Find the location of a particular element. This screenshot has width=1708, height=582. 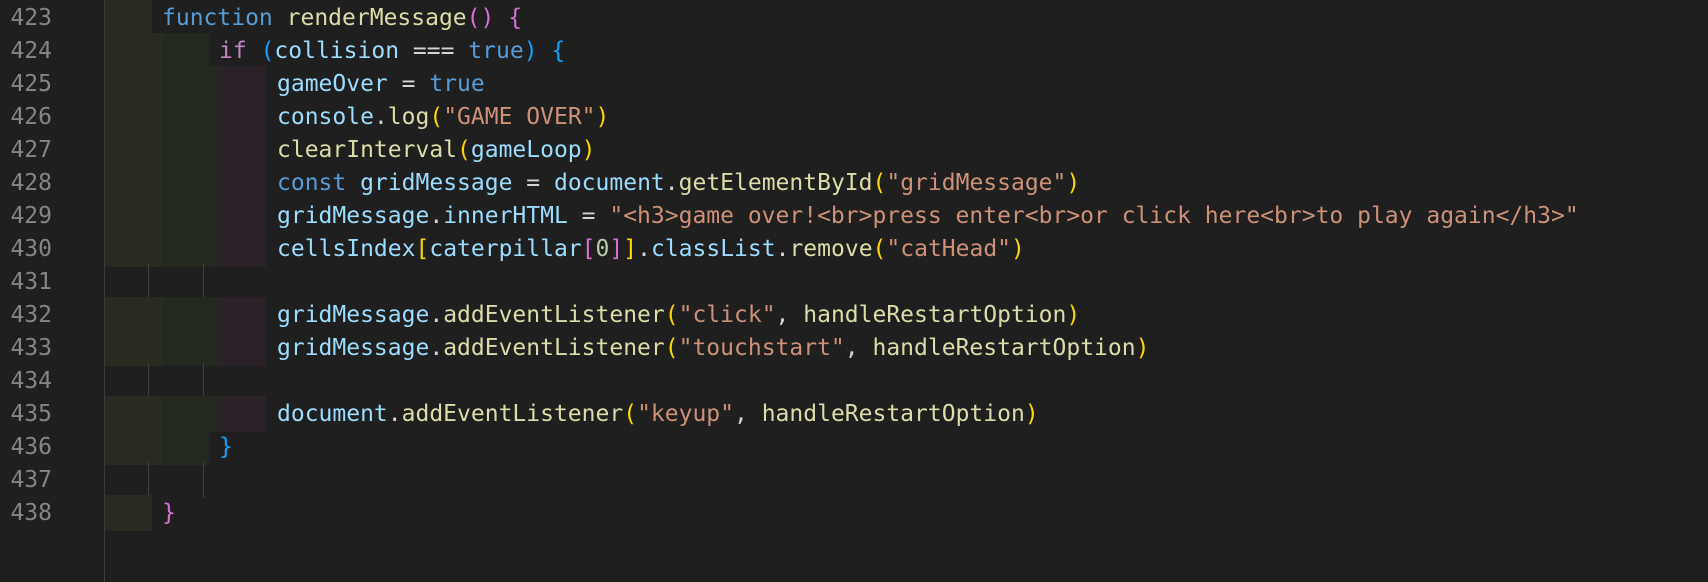

code-line: 431 is located at coordinates (854, 282).